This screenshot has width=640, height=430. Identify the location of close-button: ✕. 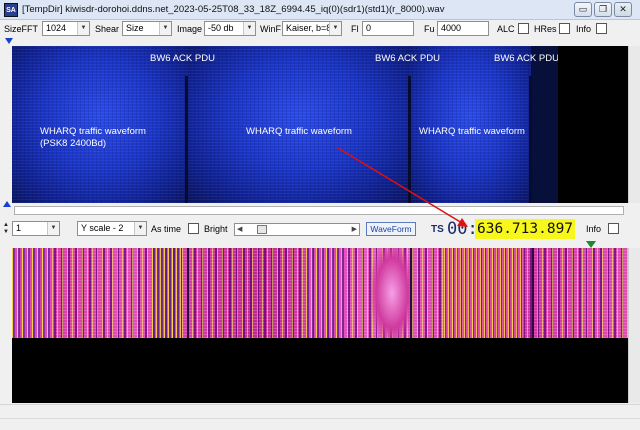
(623, 9).